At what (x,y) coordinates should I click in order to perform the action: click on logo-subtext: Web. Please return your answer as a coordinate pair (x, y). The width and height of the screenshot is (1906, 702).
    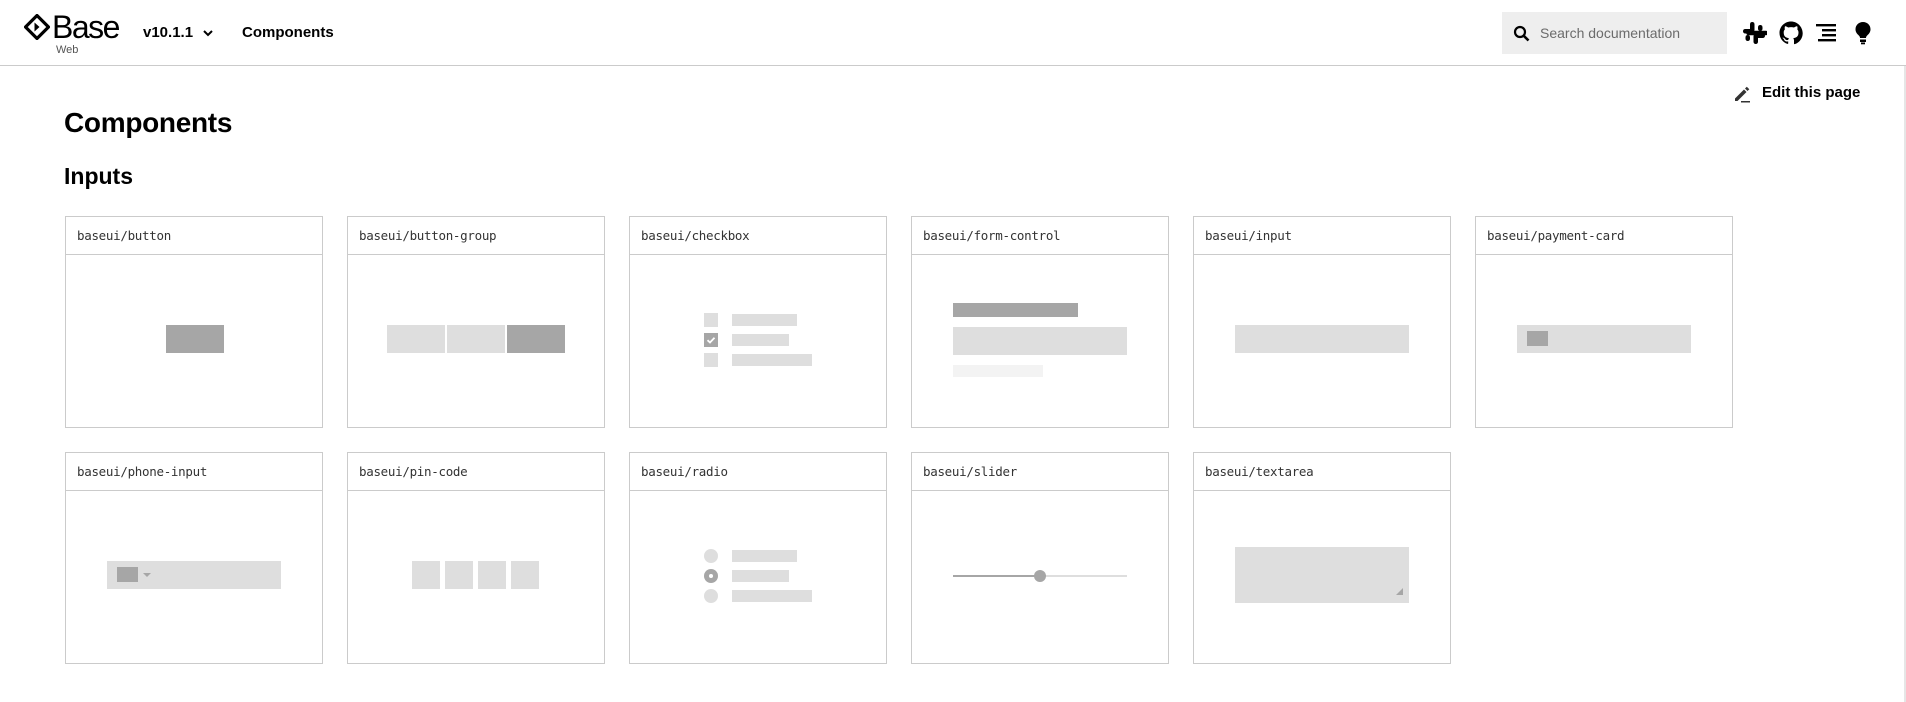
    Looking at the image, I should click on (67, 50).